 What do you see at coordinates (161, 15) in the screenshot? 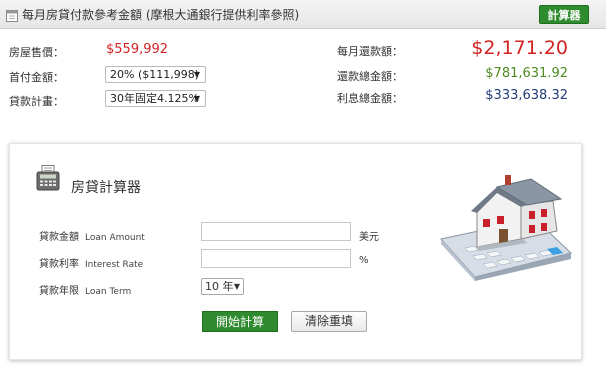
I see `header-title: 每月房貸付款參考金額 (摩根大通銀行提供利率參照)` at bounding box center [161, 15].